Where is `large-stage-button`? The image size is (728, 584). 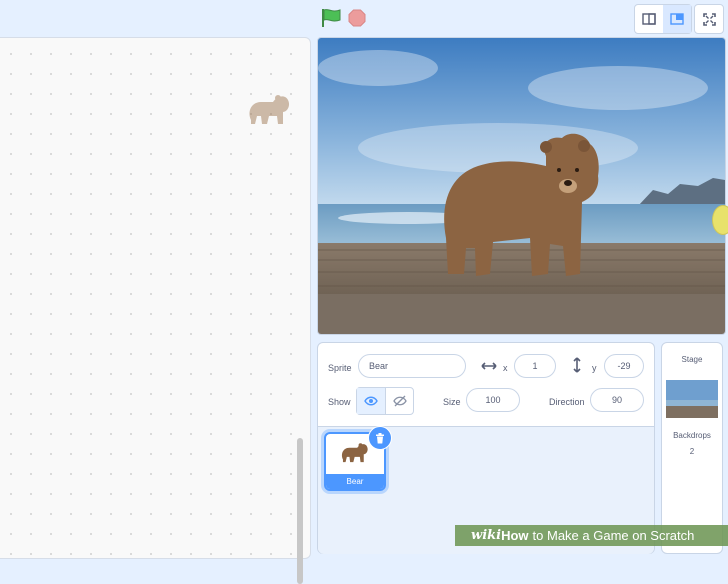
large-stage-button is located at coordinates (677, 19).